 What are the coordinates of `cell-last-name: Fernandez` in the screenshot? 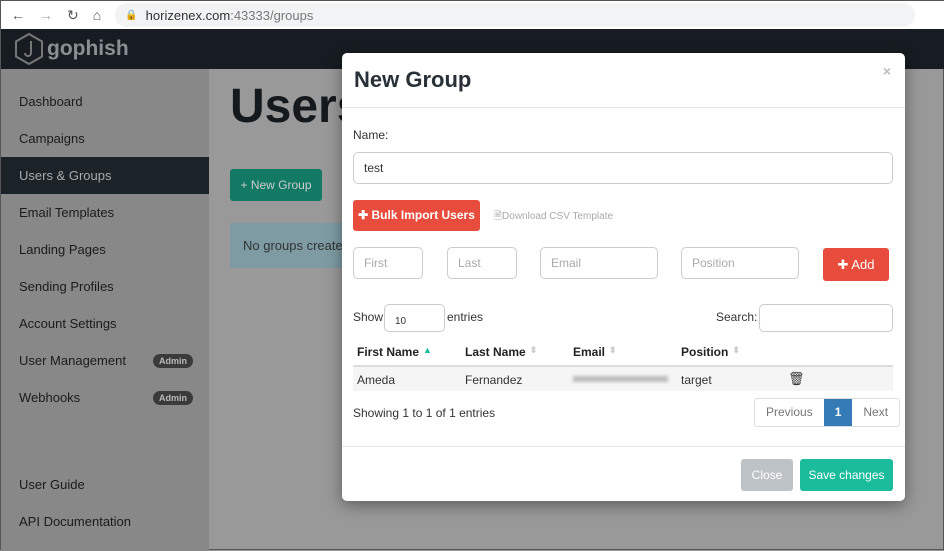 It's located at (494, 380).